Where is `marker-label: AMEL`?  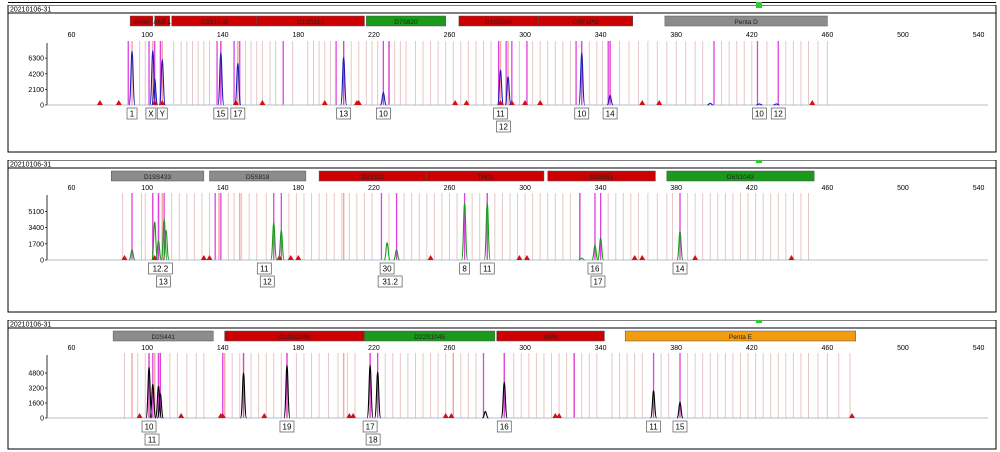
marker-label: AMEL is located at coordinates (162, 22).